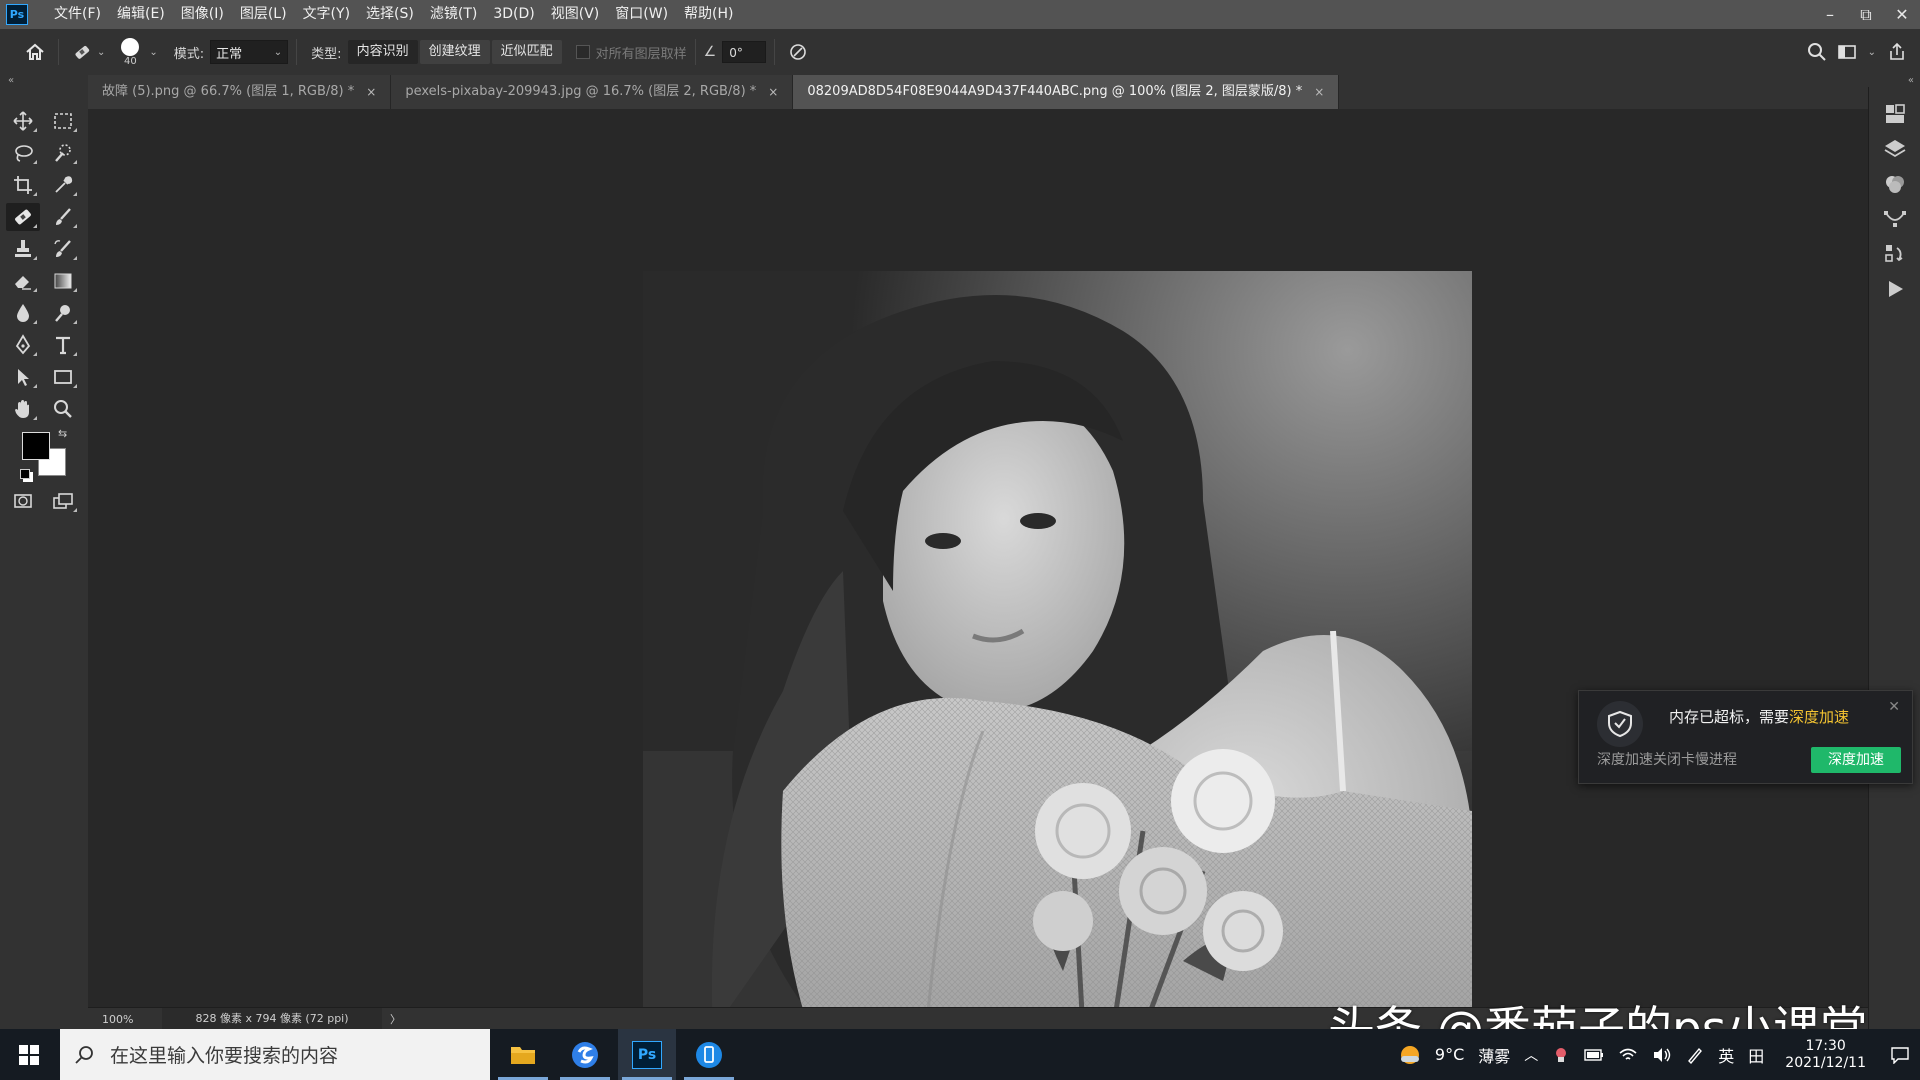 The height and width of the screenshot is (1080, 1920). I want to click on collapse-panels-icon: «, so click(1894, 81).